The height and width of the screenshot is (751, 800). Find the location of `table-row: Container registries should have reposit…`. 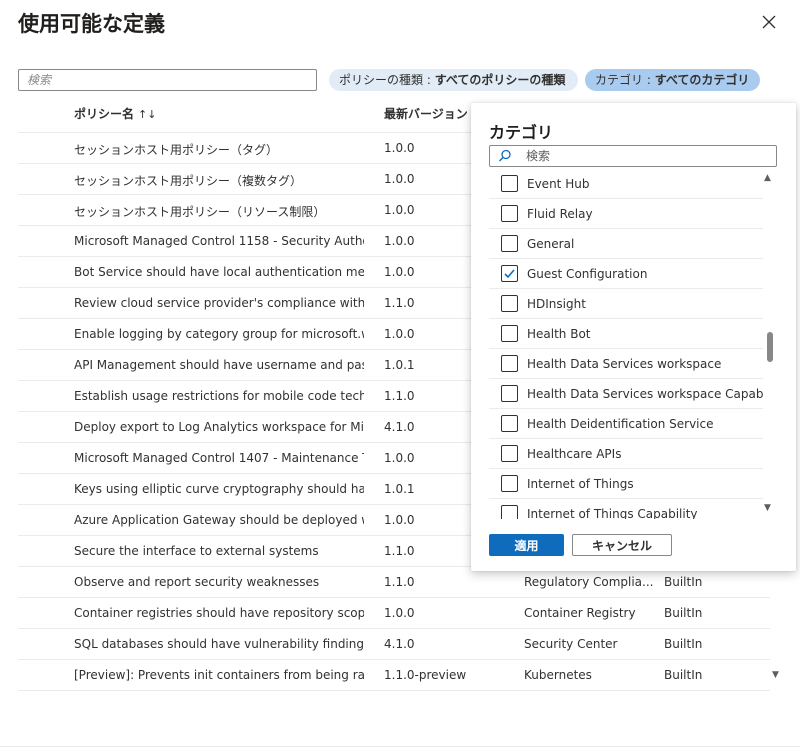

table-row: Container registries should have reposit… is located at coordinates (394, 613).